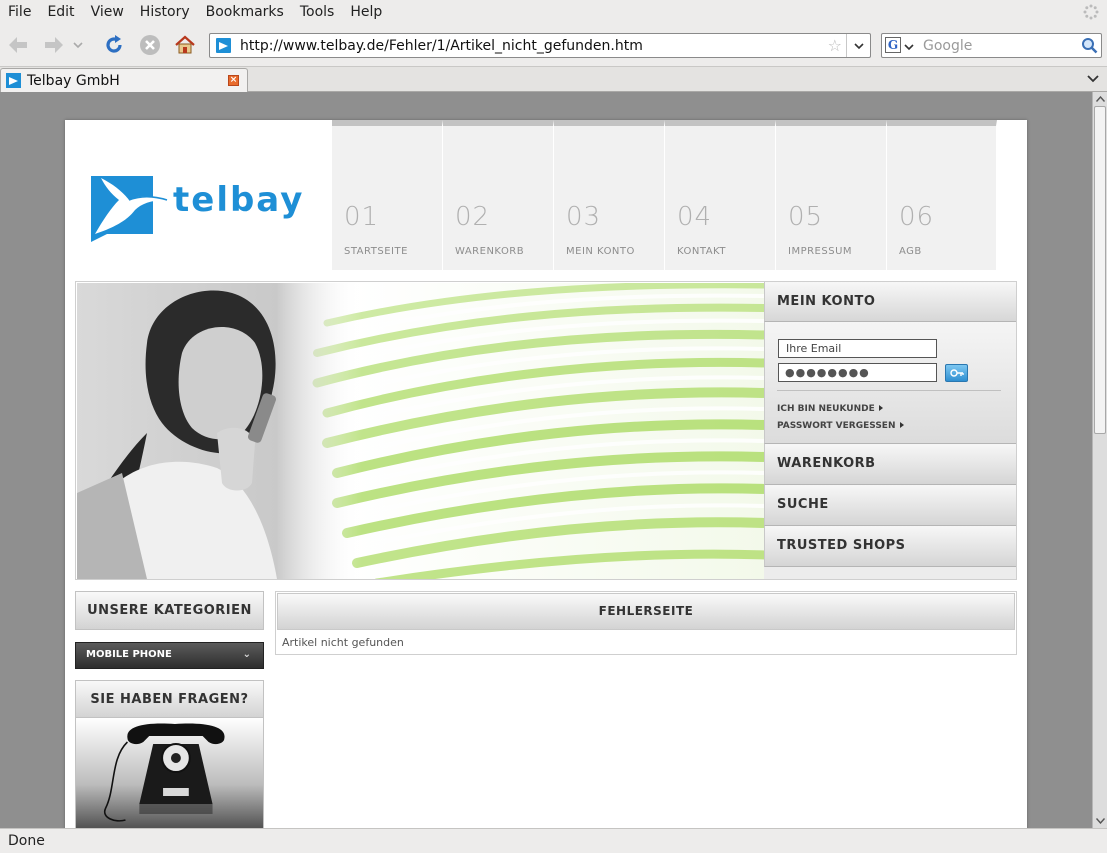 The width and height of the screenshot is (1107, 853). What do you see at coordinates (165, 12) in the screenshot?
I see `menu-history: History` at bounding box center [165, 12].